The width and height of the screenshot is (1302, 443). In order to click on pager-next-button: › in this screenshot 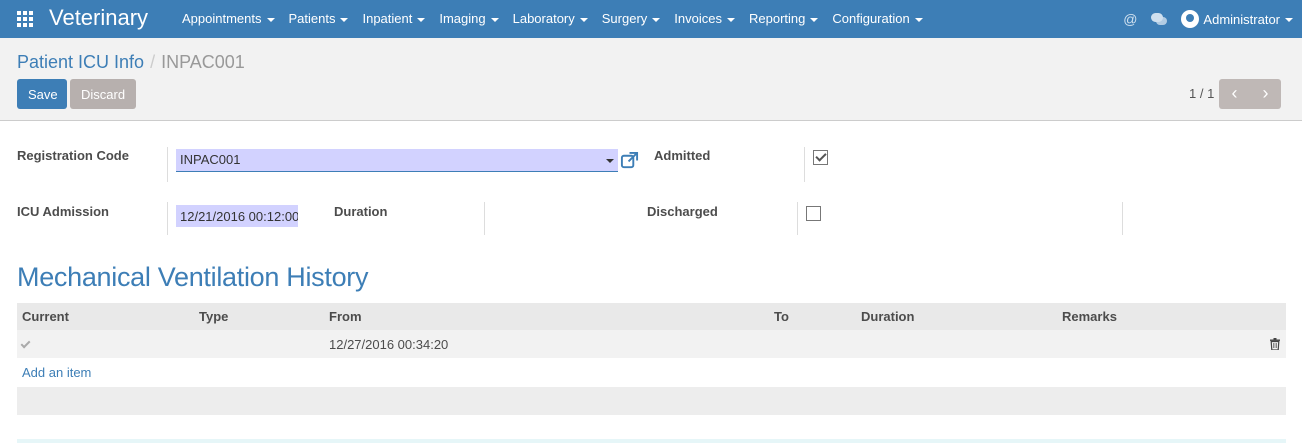, I will do `click(1265, 94)`.